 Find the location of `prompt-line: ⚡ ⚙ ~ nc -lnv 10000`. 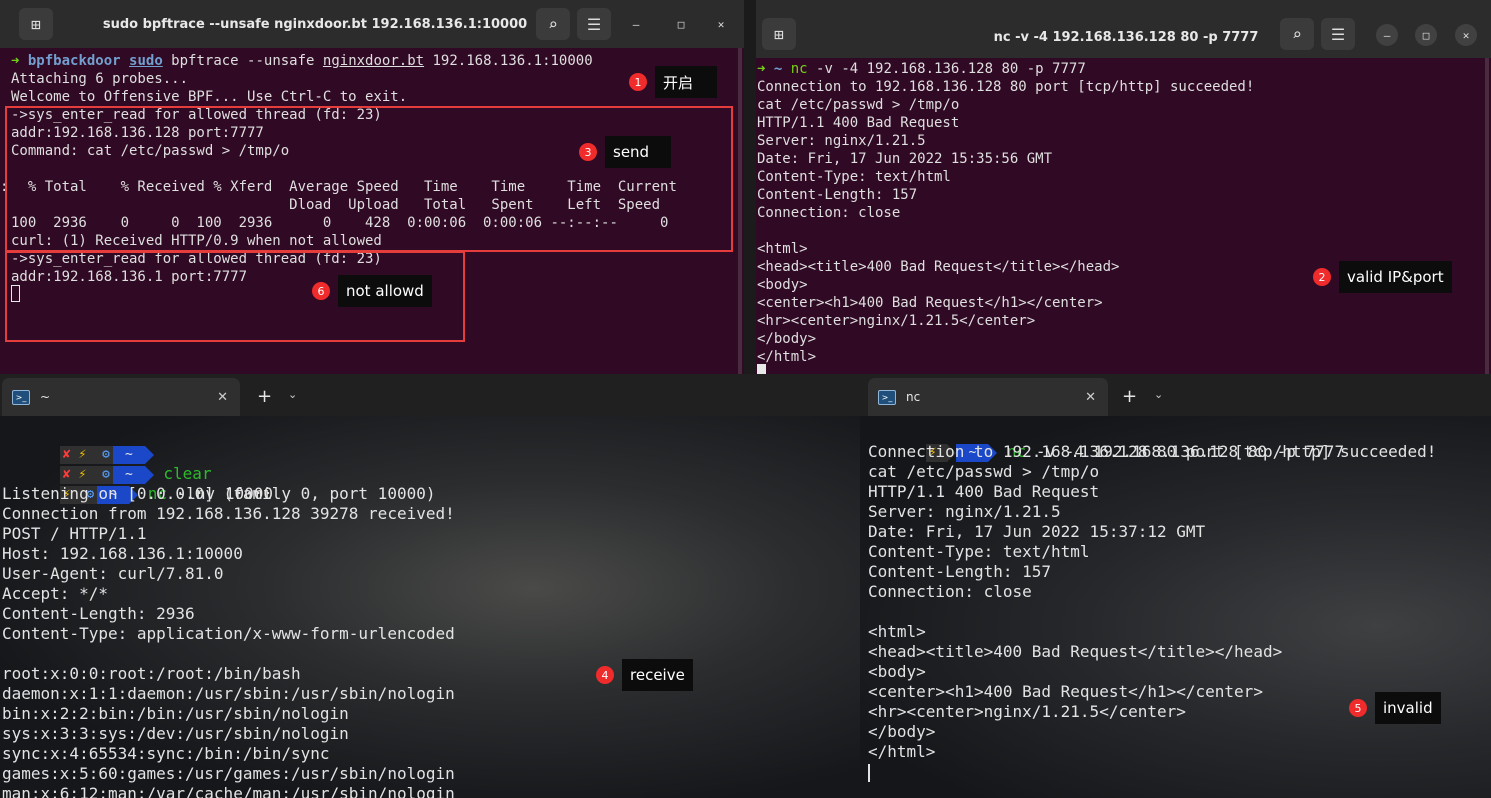

prompt-line: ⚡ ⚙ ~ nc -lnv 10000 is located at coordinates (137, 484).